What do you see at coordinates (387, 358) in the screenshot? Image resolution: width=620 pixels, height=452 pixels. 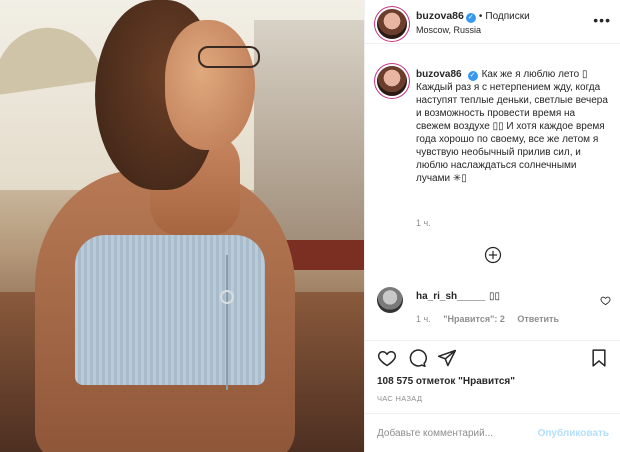 I see `heart-icon` at bounding box center [387, 358].